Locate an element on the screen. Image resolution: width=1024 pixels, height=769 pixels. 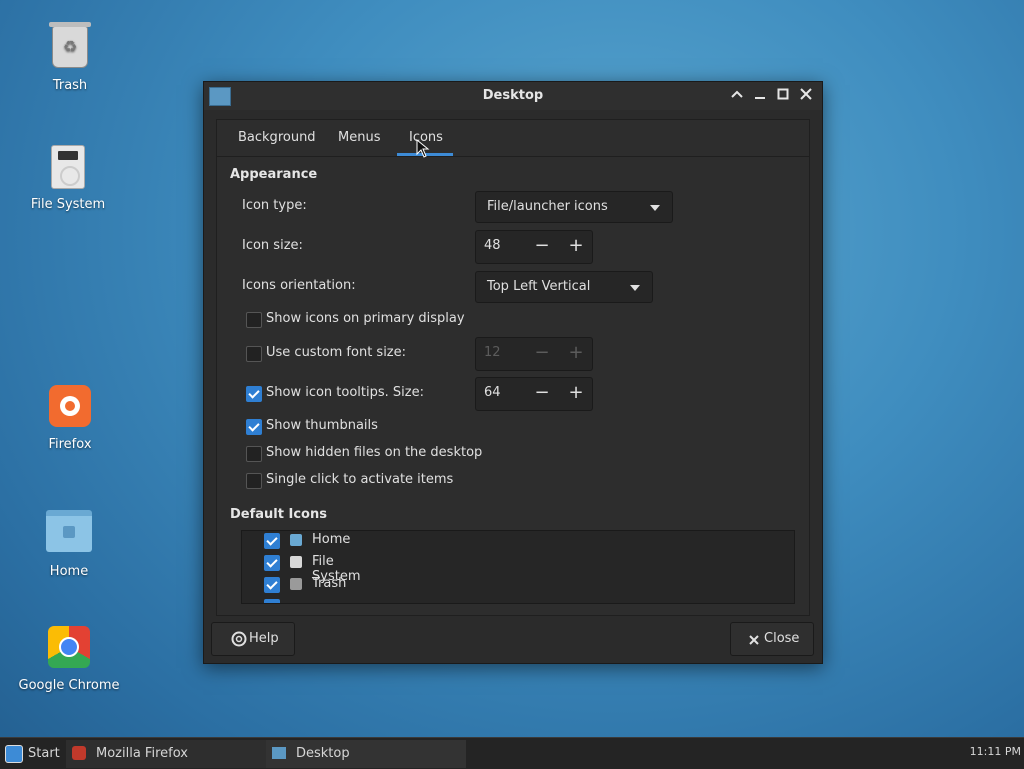
tooltips-checkbox is located at coordinates (254, 394).